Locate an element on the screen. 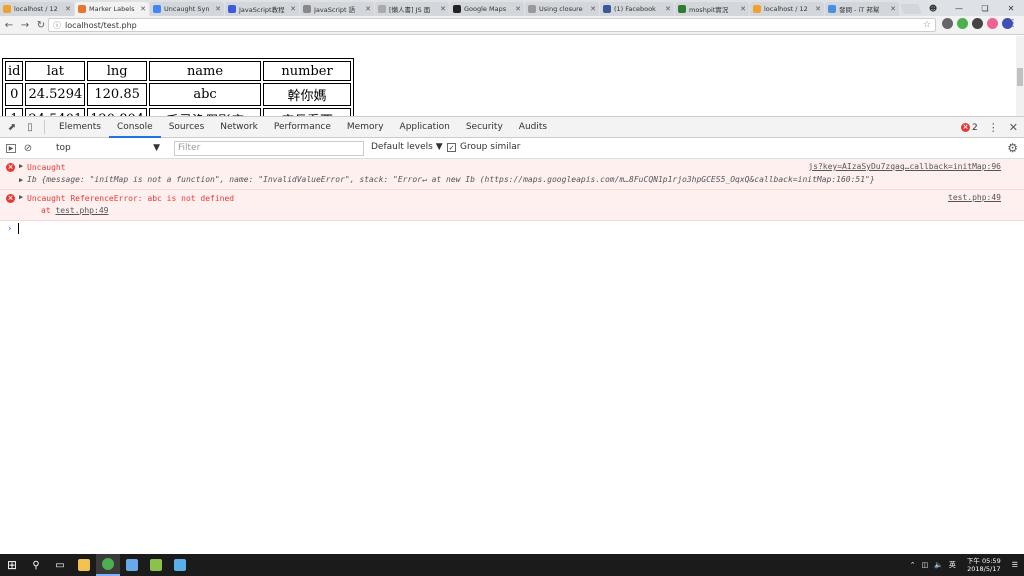  task-view-icon: ▭ is located at coordinates (60, 565).